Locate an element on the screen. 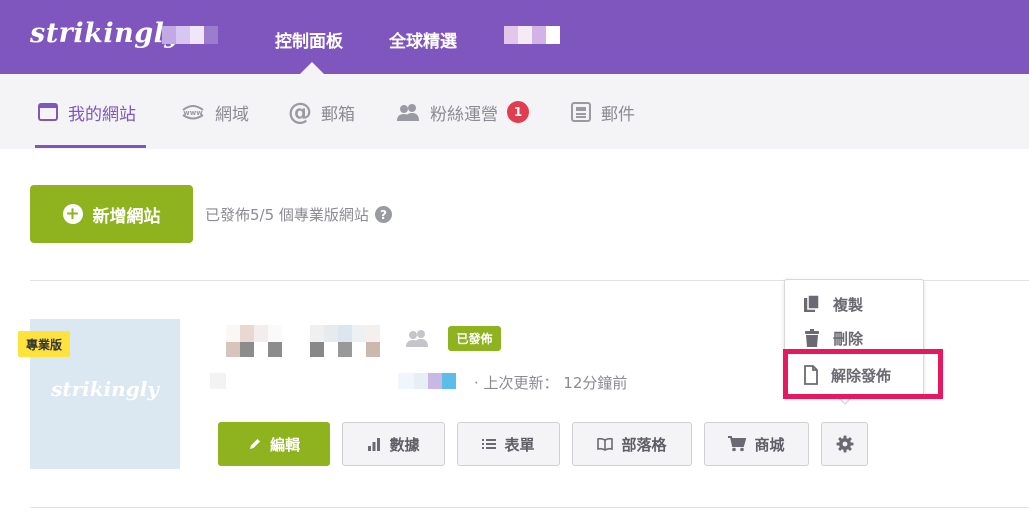 The width and height of the screenshot is (1029, 520). menu-item-duplicate: 複製 is located at coordinates (833, 304).